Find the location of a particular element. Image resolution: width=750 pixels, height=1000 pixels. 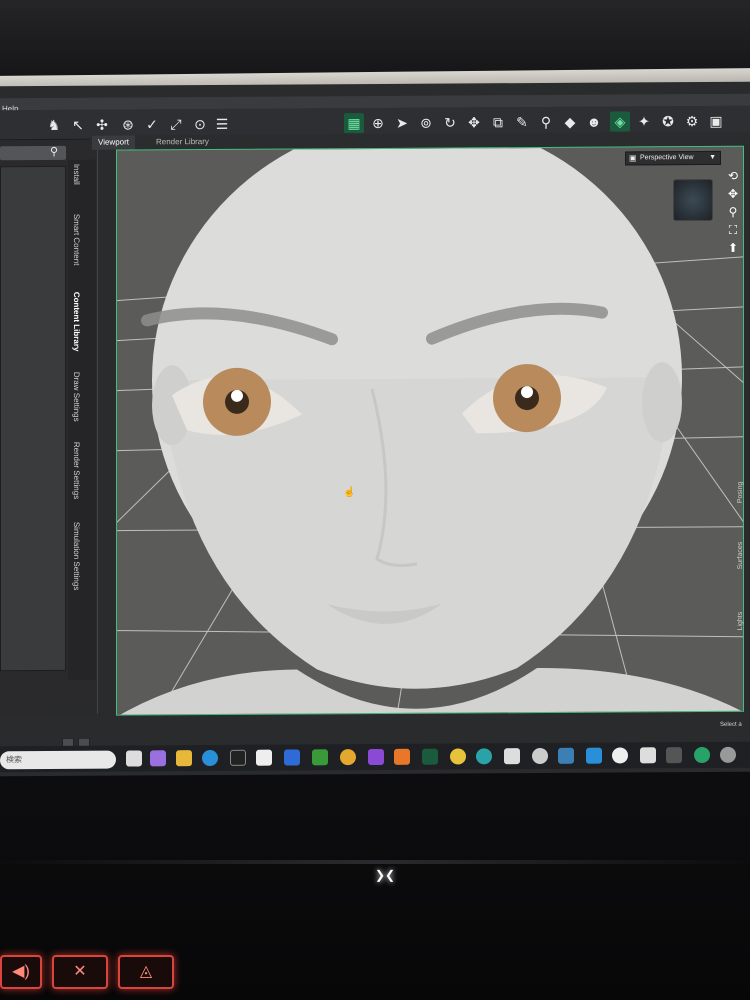

copilot-icon is located at coordinates (158, 758).